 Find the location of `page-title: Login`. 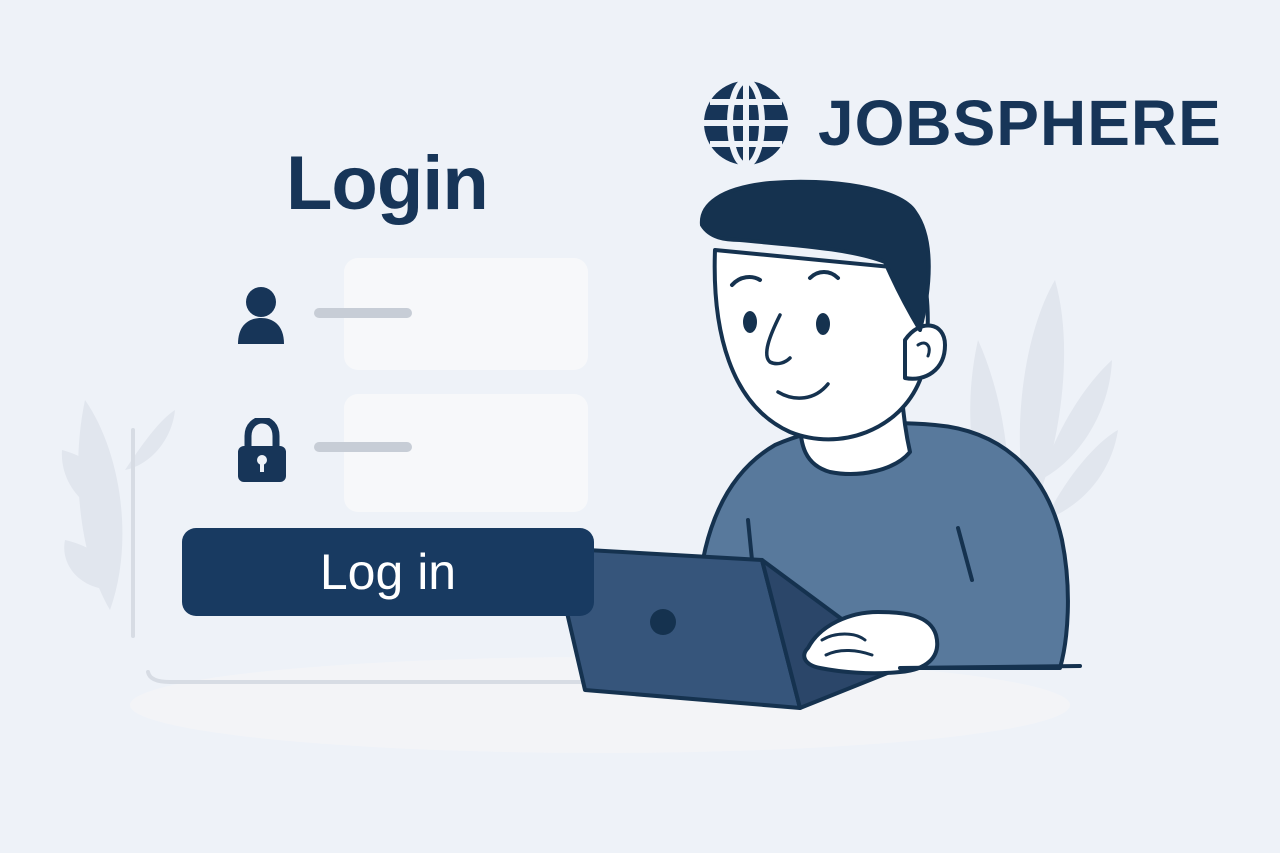

page-title: Login is located at coordinates (387, 183).